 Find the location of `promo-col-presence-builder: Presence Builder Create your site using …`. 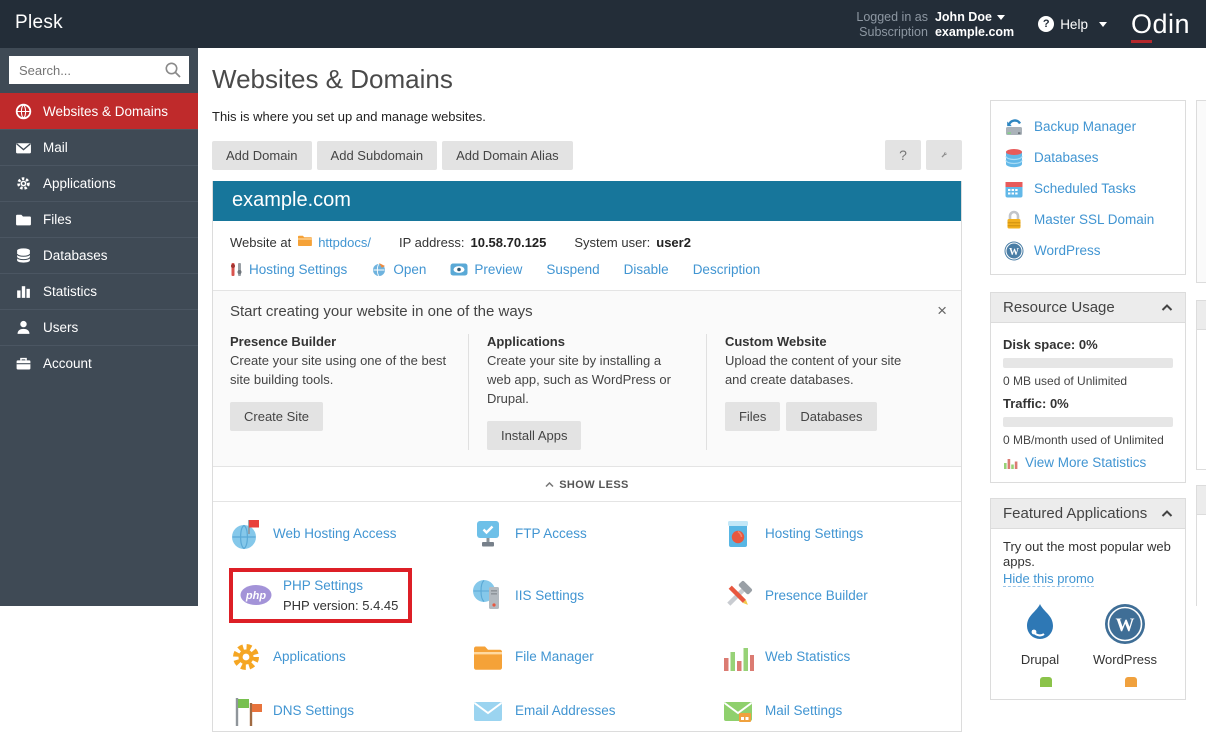

promo-col-presence-builder: Presence Builder Create your site using … is located at coordinates (349, 392).